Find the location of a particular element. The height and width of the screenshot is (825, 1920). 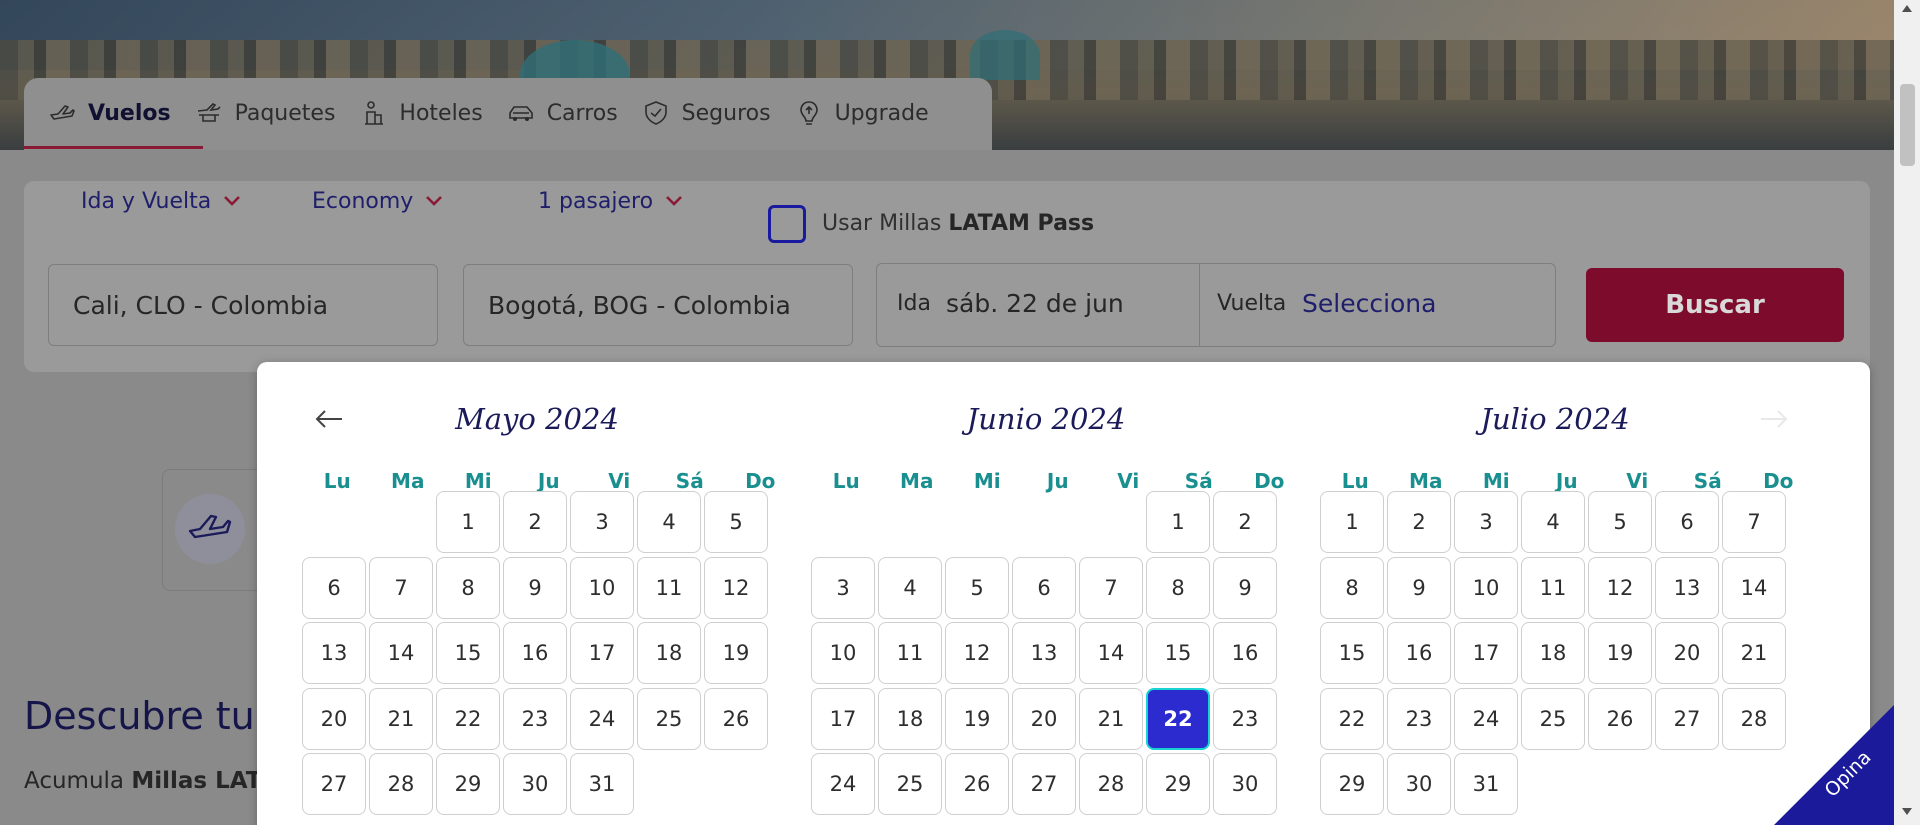

origin-input: Cali, CLO - Colombia is located at coordinates (243, 305).